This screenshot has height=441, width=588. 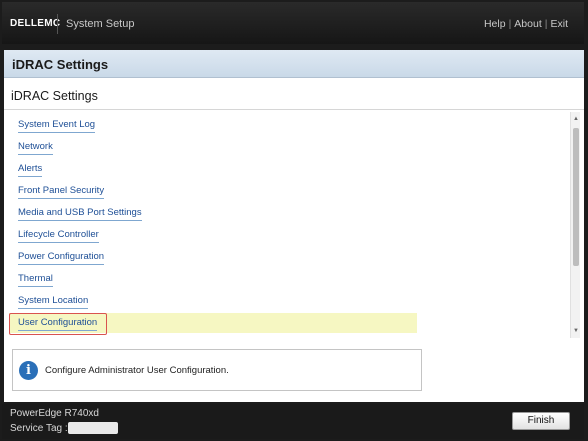 What do you see at coordinates (58, 324) in the screenshot?
I see `menu-item-label: User Configuration` at bounding box center [58, 324].